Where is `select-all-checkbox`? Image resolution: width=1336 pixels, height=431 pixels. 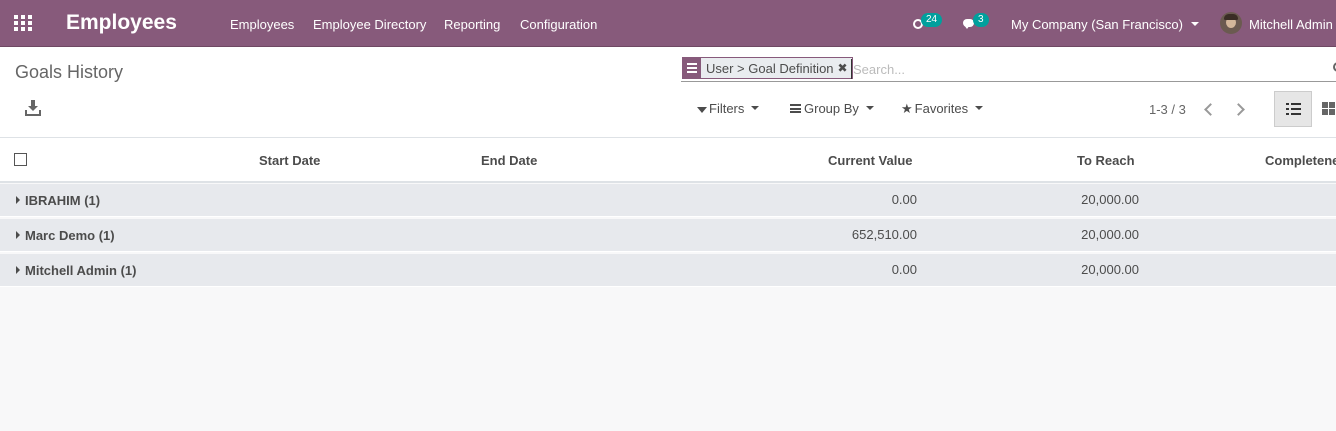 select-all-checkbox is located at coordinates (20, 159).